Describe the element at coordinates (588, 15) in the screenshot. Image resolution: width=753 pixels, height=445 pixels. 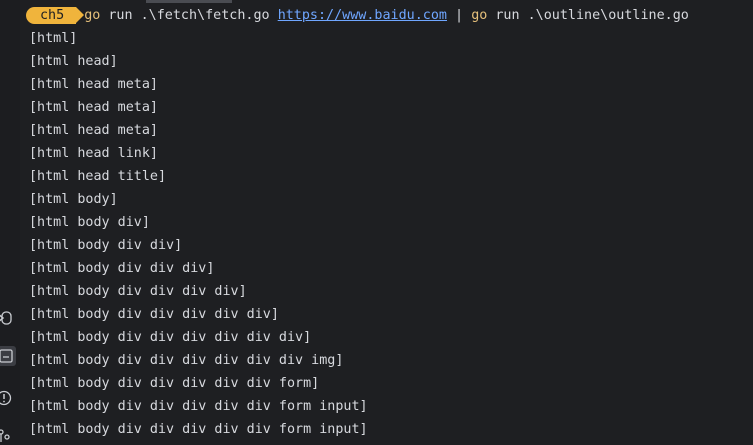
I see `command-args-2: run .\outline\outline.go` at that location.